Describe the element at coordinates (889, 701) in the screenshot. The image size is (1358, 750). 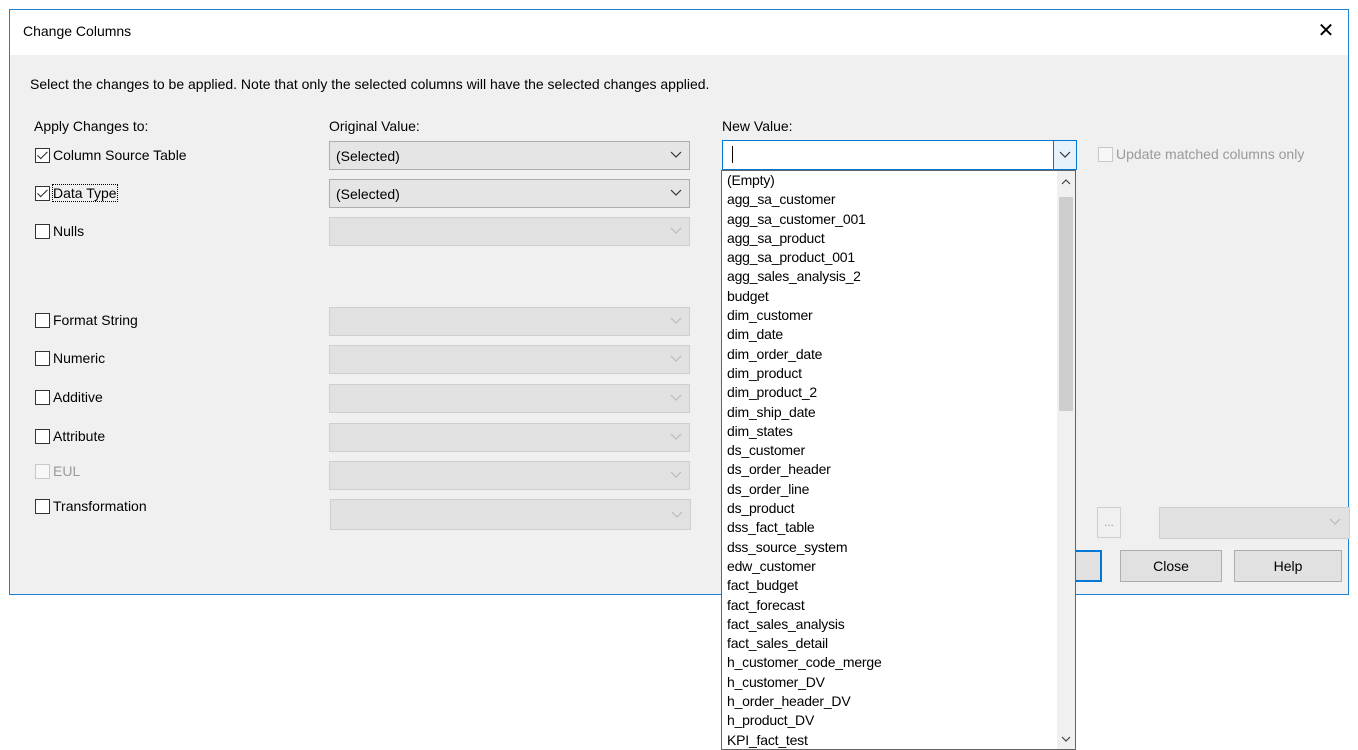
I see `dropdown-option: h_order_header_DV` at that location.